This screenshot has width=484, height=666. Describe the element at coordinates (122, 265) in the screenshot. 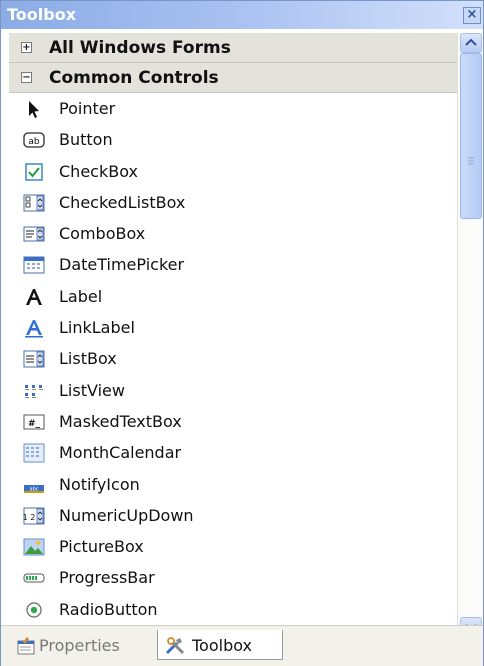

I see `item-label: DateTimePicker` at that location.